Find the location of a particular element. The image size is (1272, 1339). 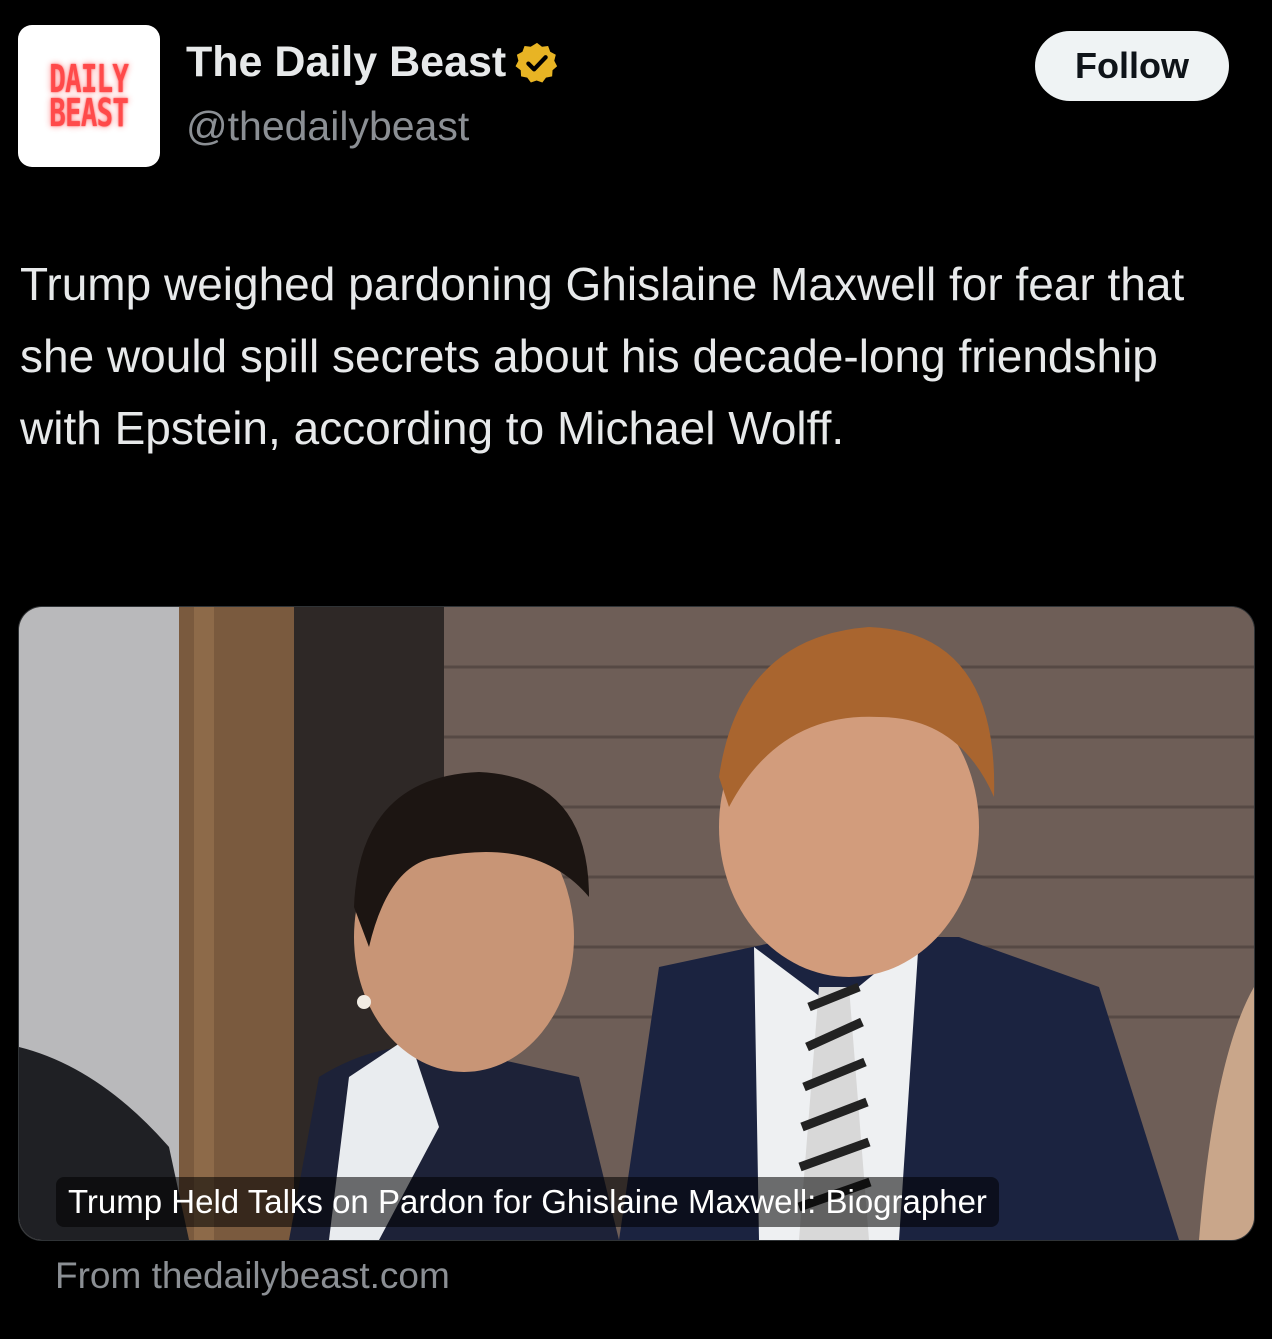

link-source: From thedailybeast.com is located at coordinates (252, 1276).